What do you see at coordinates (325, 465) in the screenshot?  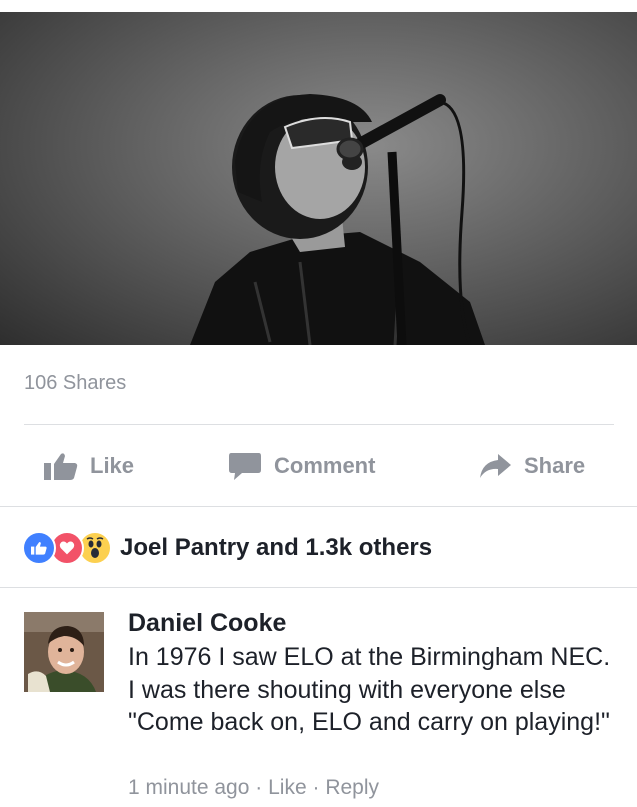 I see `comment-label: Comment` at bounding box center [325, 465].